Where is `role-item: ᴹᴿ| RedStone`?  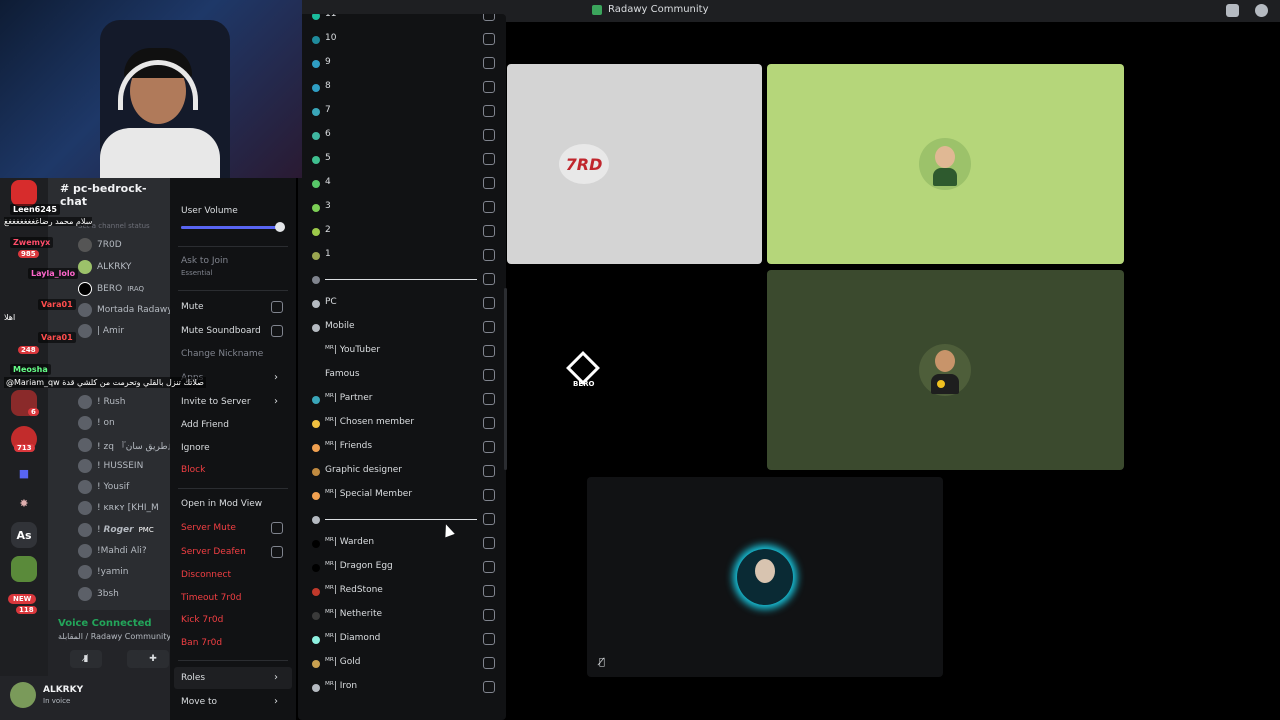
role-item: ᴹᴿ| RedStone is located at coordinates (402, 592).